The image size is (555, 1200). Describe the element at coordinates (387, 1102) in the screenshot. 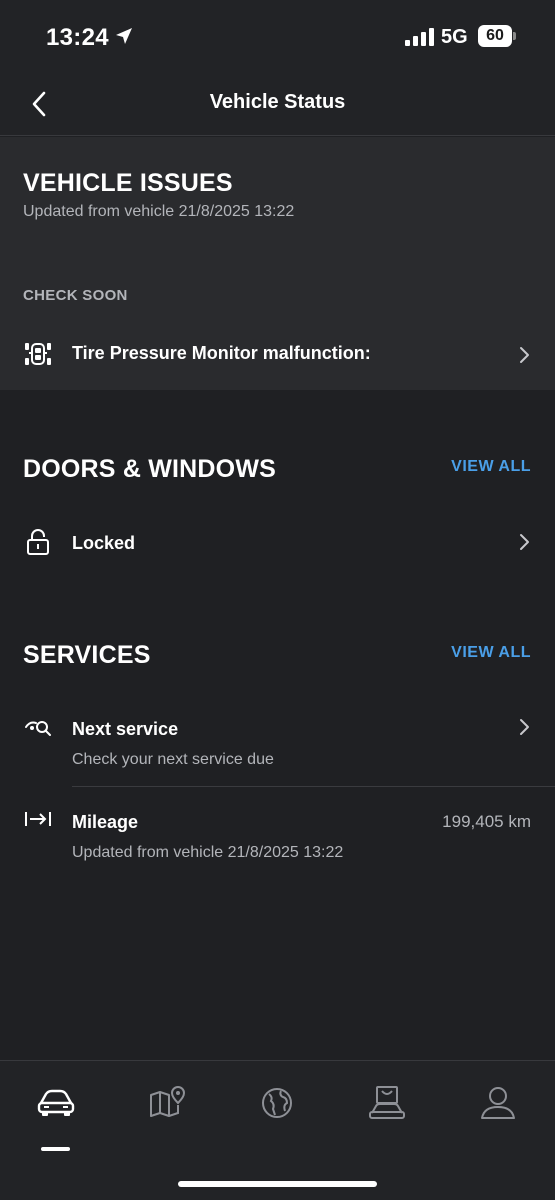

I see `shop-car-icon` at that location.